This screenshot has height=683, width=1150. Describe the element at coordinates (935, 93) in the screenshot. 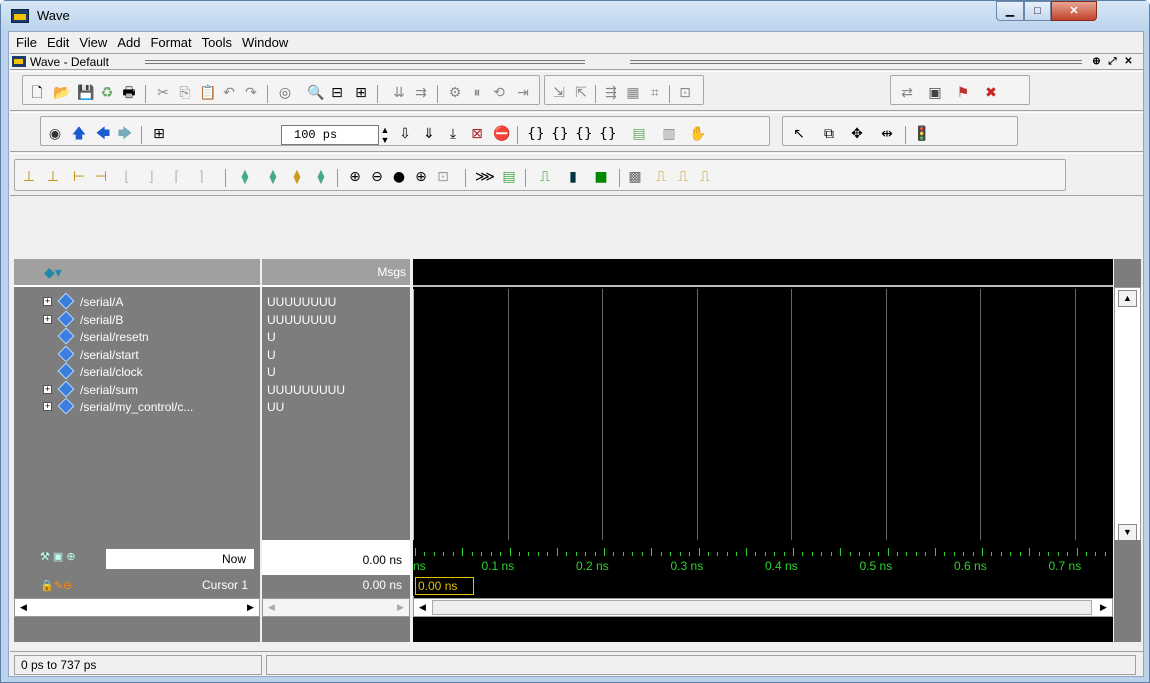

I see `monitor-icon: ▣` at that location.